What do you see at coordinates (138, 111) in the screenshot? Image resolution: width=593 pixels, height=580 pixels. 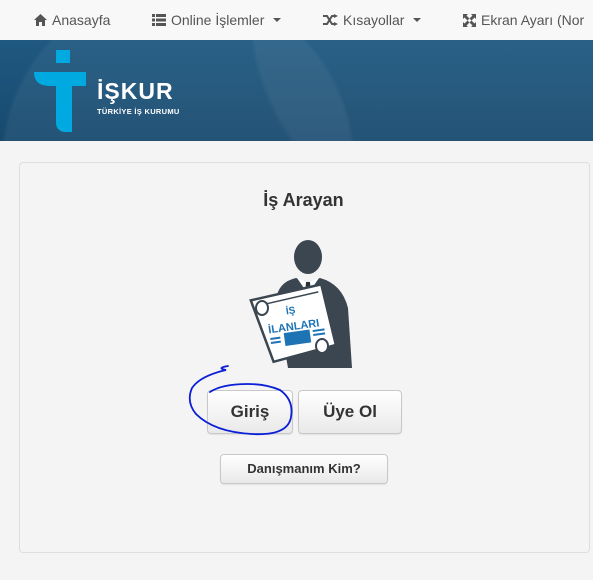 I see `logo-subtitle: TÜRKİYE İŞ KURUMU` at bounding box center [138, 111].